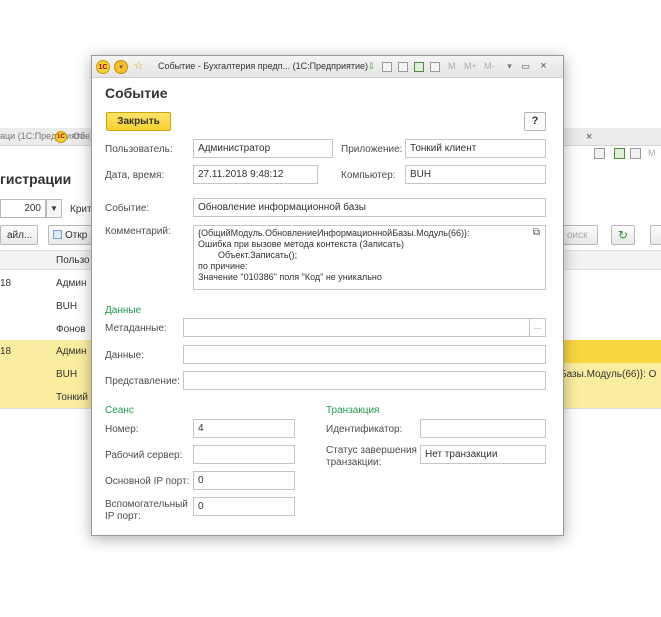 The width and height of the screenshot is (661, 617). What do you see at coordinates (244, 454) in the screenshot?
I see `server-field` at bounding box center [244, 454].